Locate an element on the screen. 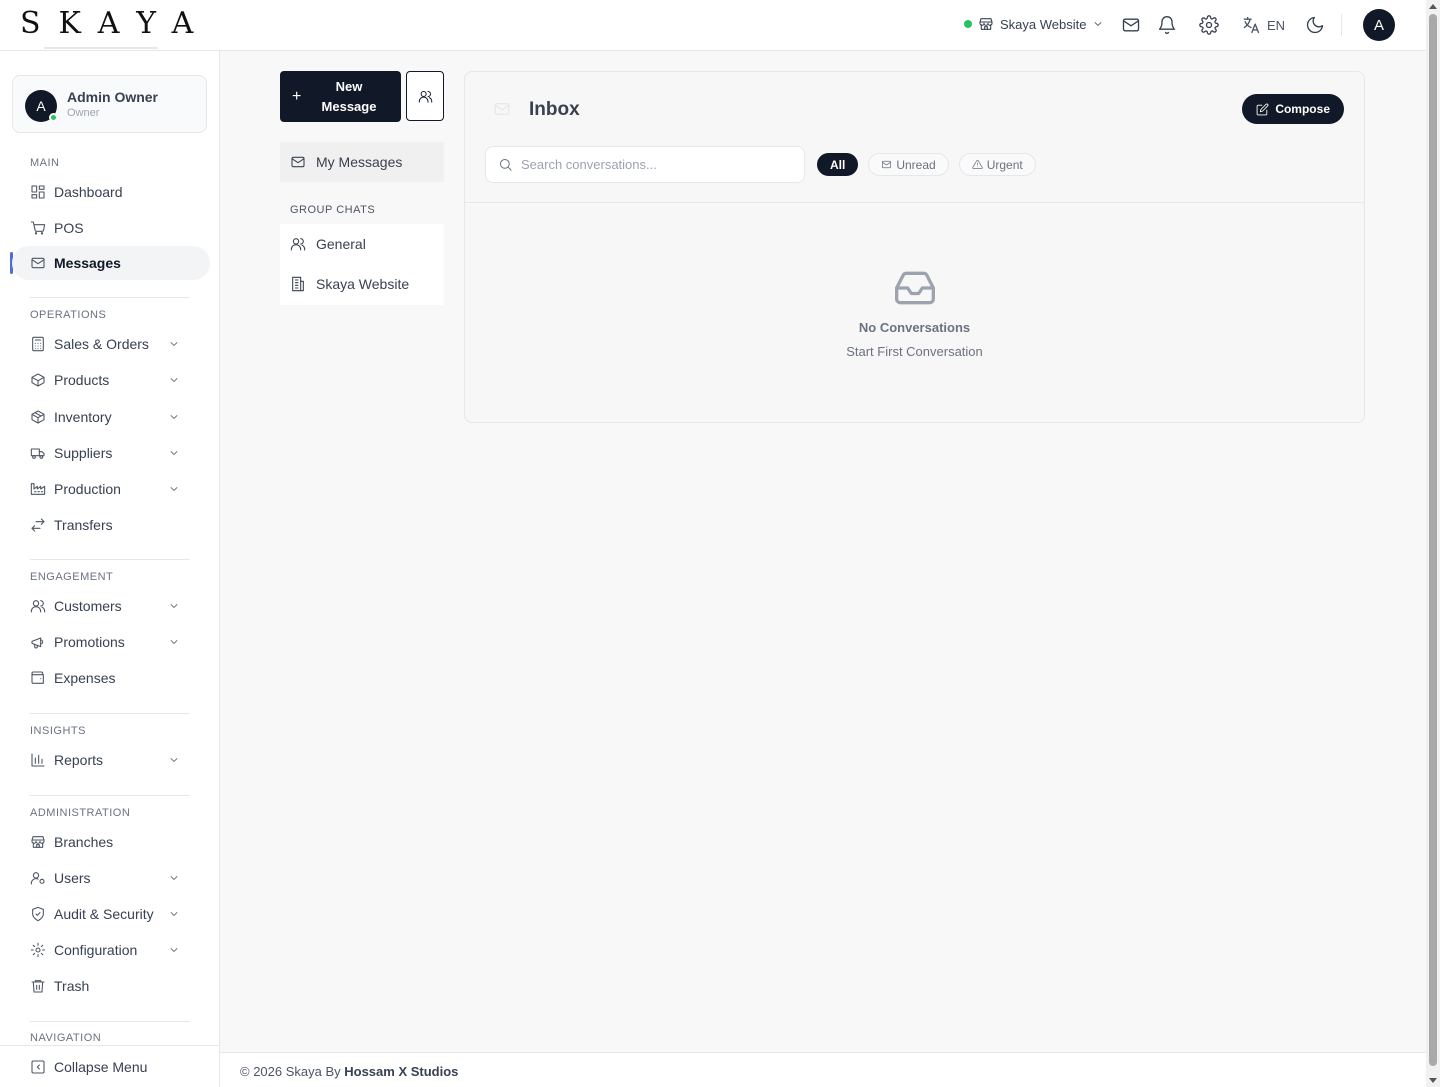 This screenshot has width=1440, height=1087. scroll-down-arrow is located at coordinates (1433, 1080).